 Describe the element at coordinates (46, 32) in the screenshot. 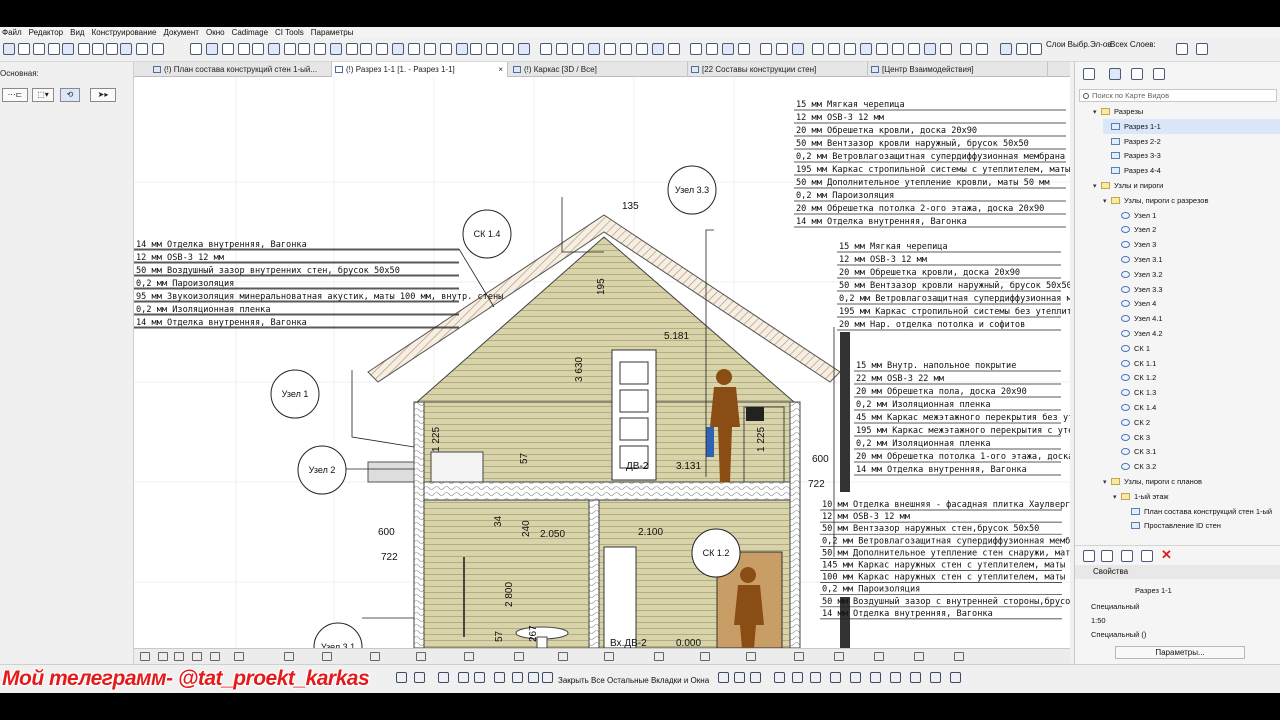

I see `menu-item: Редактор` at that location.